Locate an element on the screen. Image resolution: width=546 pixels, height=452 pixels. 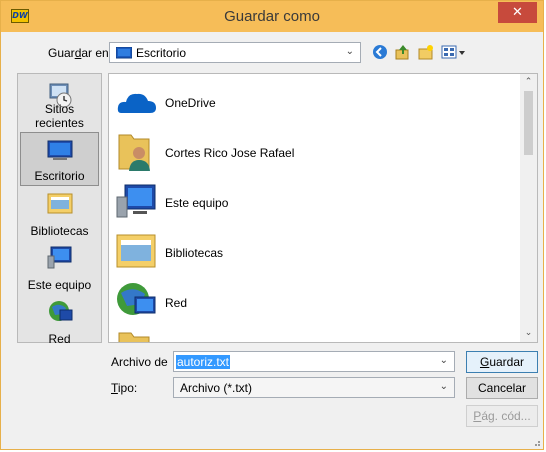
scroll-down-icon: ⌄ is located at coordinates (528, 333).